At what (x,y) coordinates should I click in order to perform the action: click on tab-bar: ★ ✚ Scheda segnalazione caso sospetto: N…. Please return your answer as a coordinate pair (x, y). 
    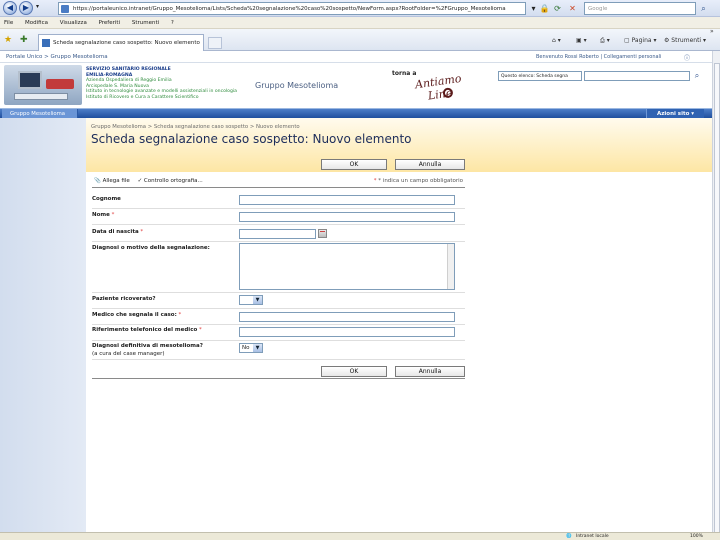
    Looking at the image, I should click on (360, 38).